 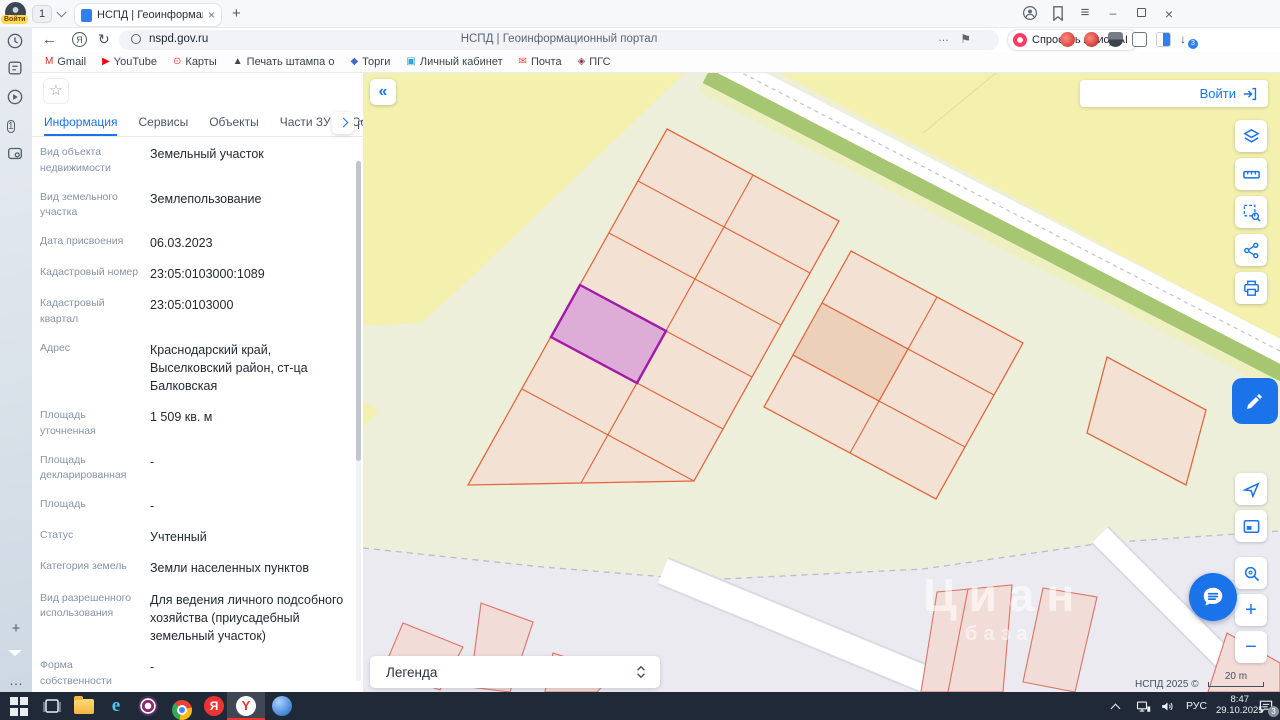 What do you see at coordinates (152, 666) in the screenshot?
I see `attribute-value: -` at bounding box center [152, 666].